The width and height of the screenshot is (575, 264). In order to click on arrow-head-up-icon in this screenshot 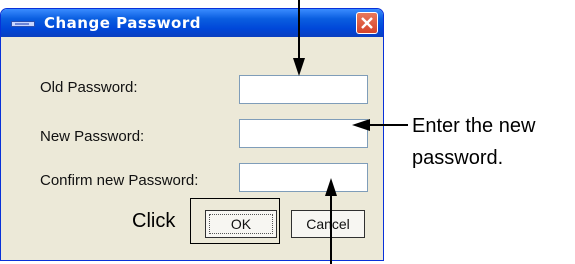, I will do `click(331, 187)`.